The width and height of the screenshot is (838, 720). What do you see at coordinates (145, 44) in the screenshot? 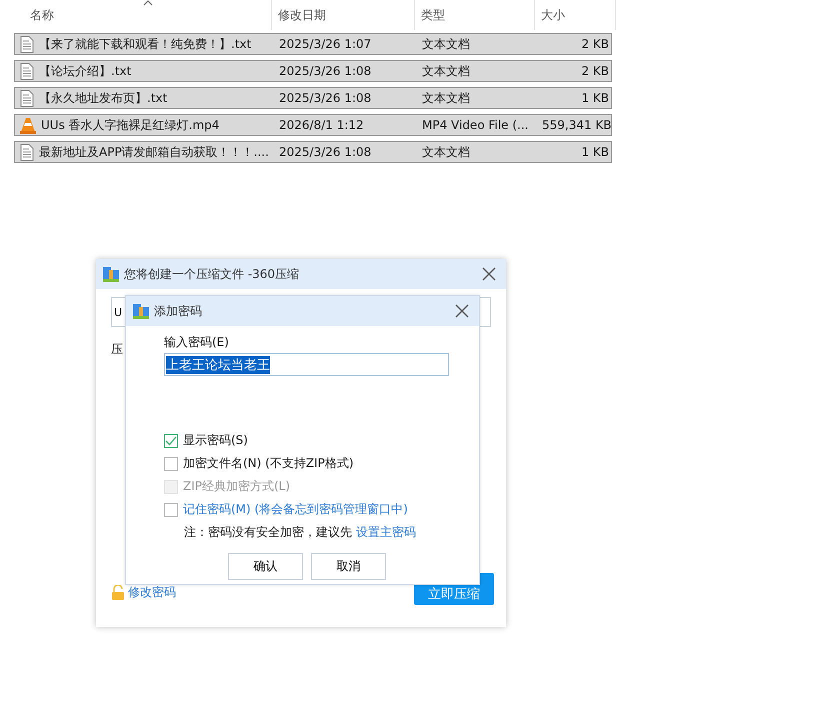
I see `file-name: 【来了就能下载和观看！纯免费！】.txt` at bounding box center [145, 44].